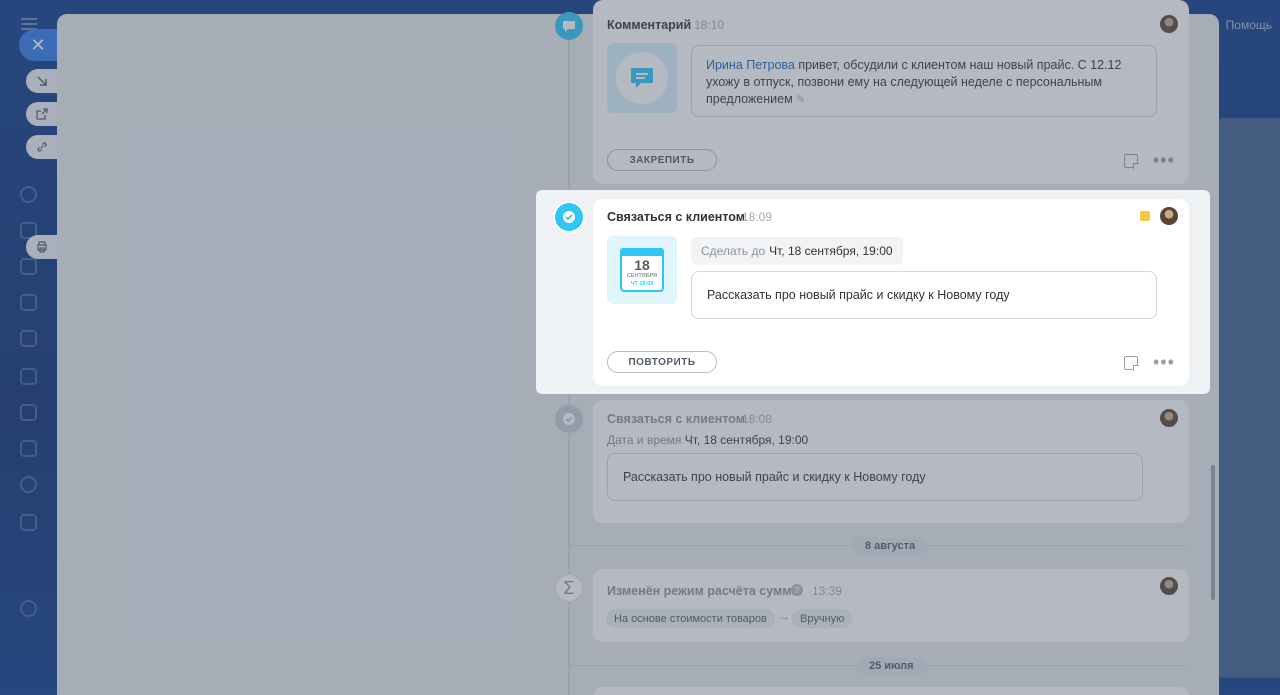 The height and width of the screenshot is (695, 1280). I want to click on deadline-label: Сделать до, so click(733, 251).